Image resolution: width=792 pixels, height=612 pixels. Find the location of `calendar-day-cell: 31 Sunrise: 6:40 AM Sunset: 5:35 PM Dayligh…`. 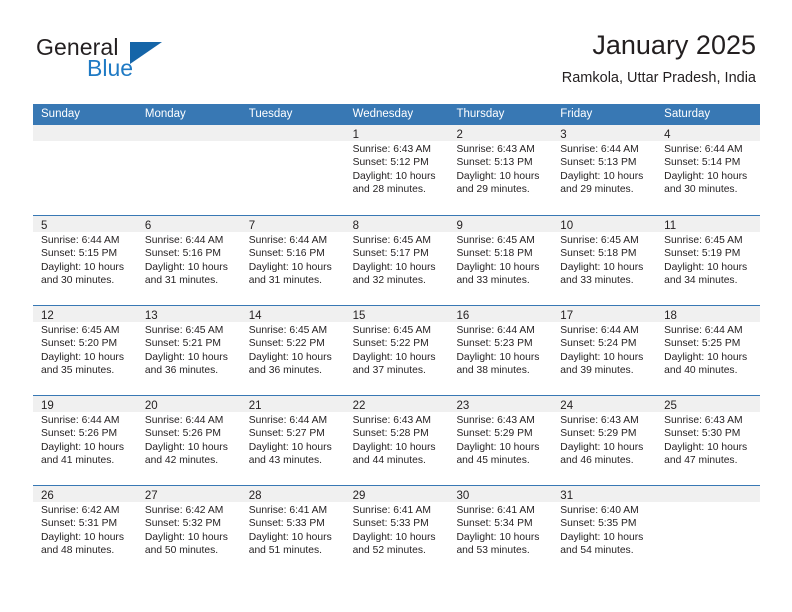

calendar-day-cell: 31 Sunrise: 6:40 AM Sunset: 5:35 PM Dayligh… is located at coordinates (604, 530).